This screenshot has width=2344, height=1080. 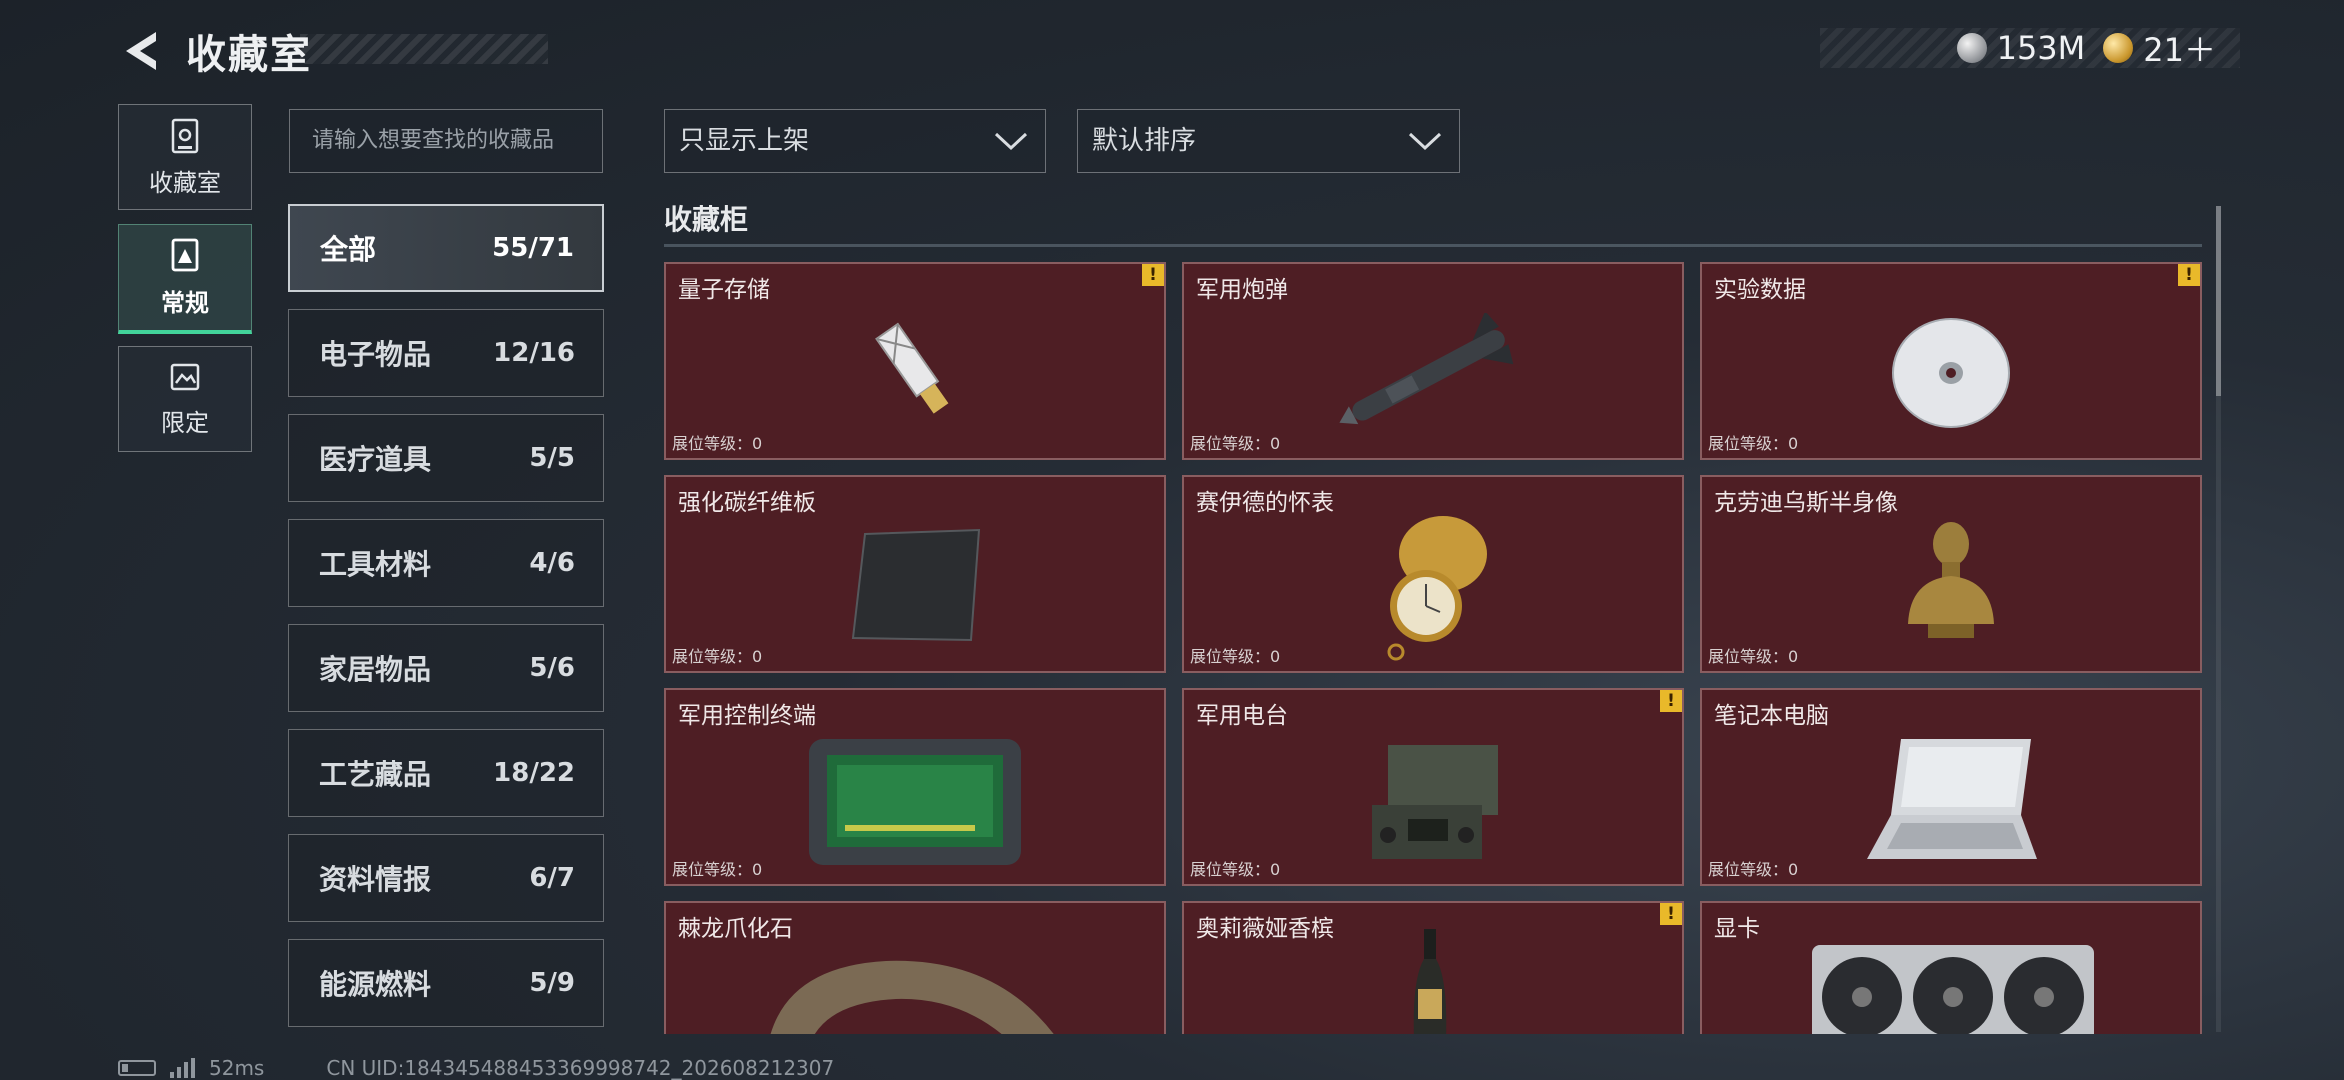 I want to click on category-medical: 医疗道具 5/5, so click(x=446, y=458).